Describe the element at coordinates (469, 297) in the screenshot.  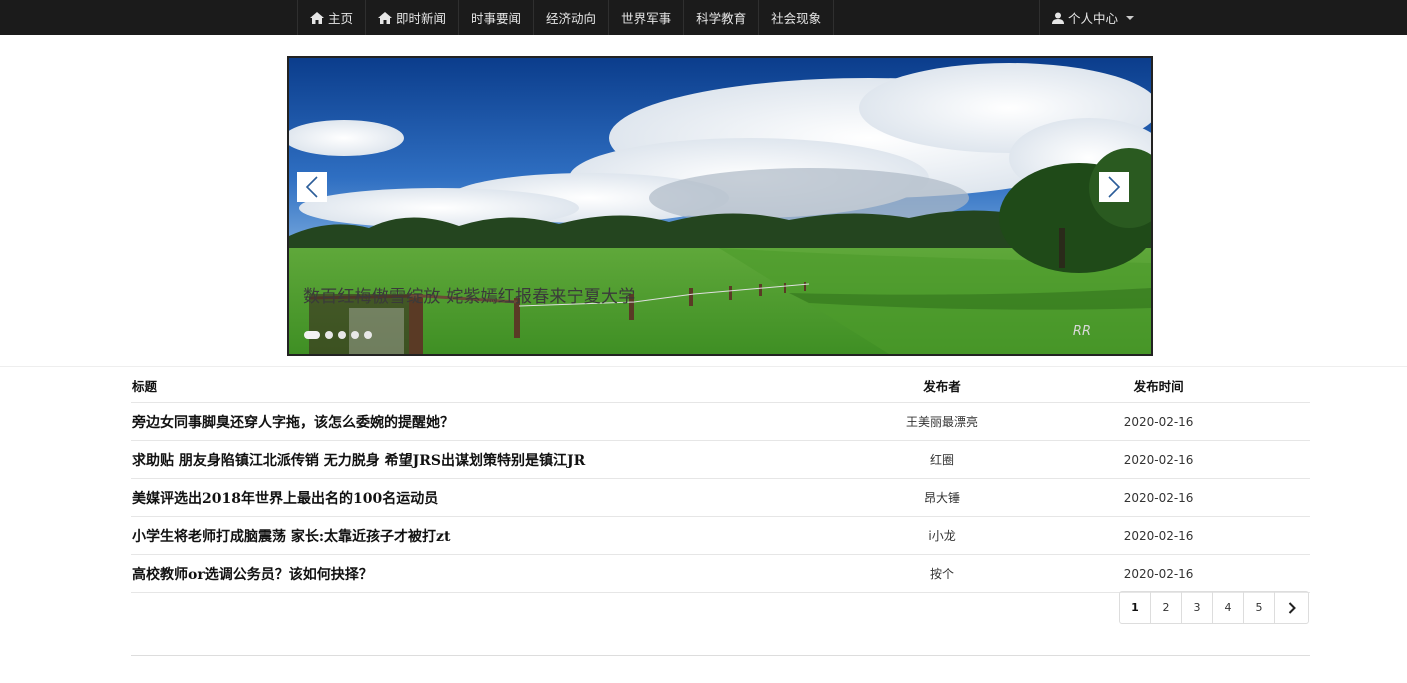
I see `carousel-caption: 数百红梅傲雪绽放 姹紫嫣红报春来宁夏大学` at that location.